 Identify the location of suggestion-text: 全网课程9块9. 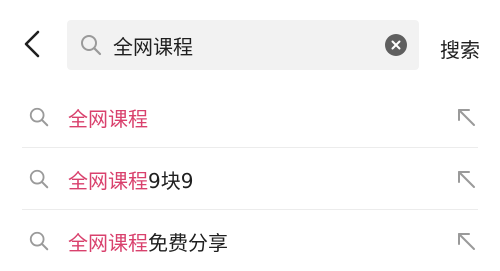
(130, 179).